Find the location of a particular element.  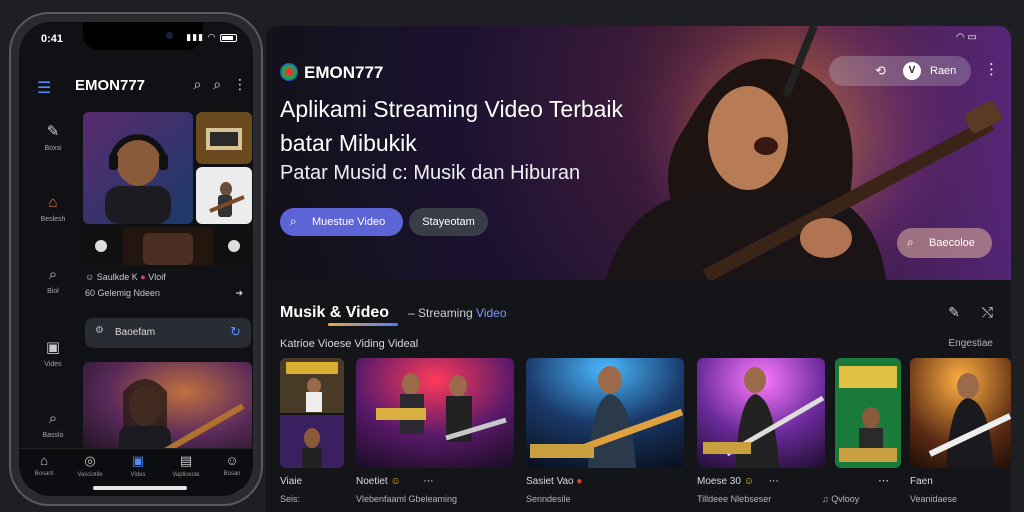

card-subtitle: Seis: is located at coordinates (290, 499).